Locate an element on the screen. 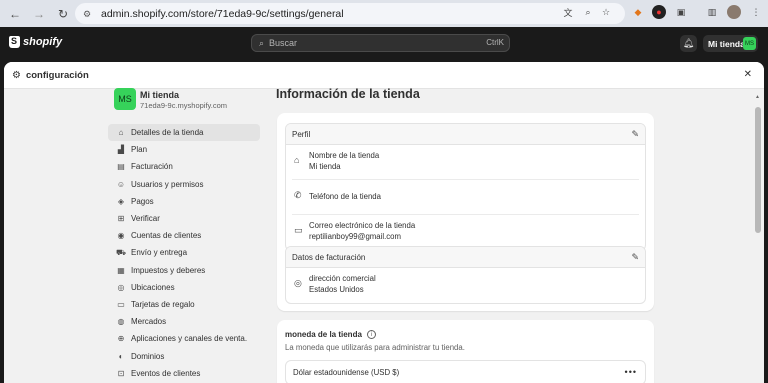  metamask-extension-icon: ◆ is located at coordinates (638, 12).